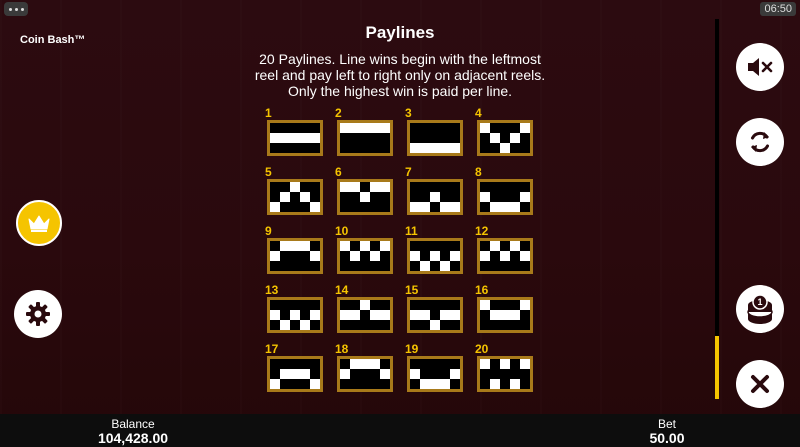 The width and height of the screenshot is (800, 447). I want to click on payline-item: 12, so click(504, 251).